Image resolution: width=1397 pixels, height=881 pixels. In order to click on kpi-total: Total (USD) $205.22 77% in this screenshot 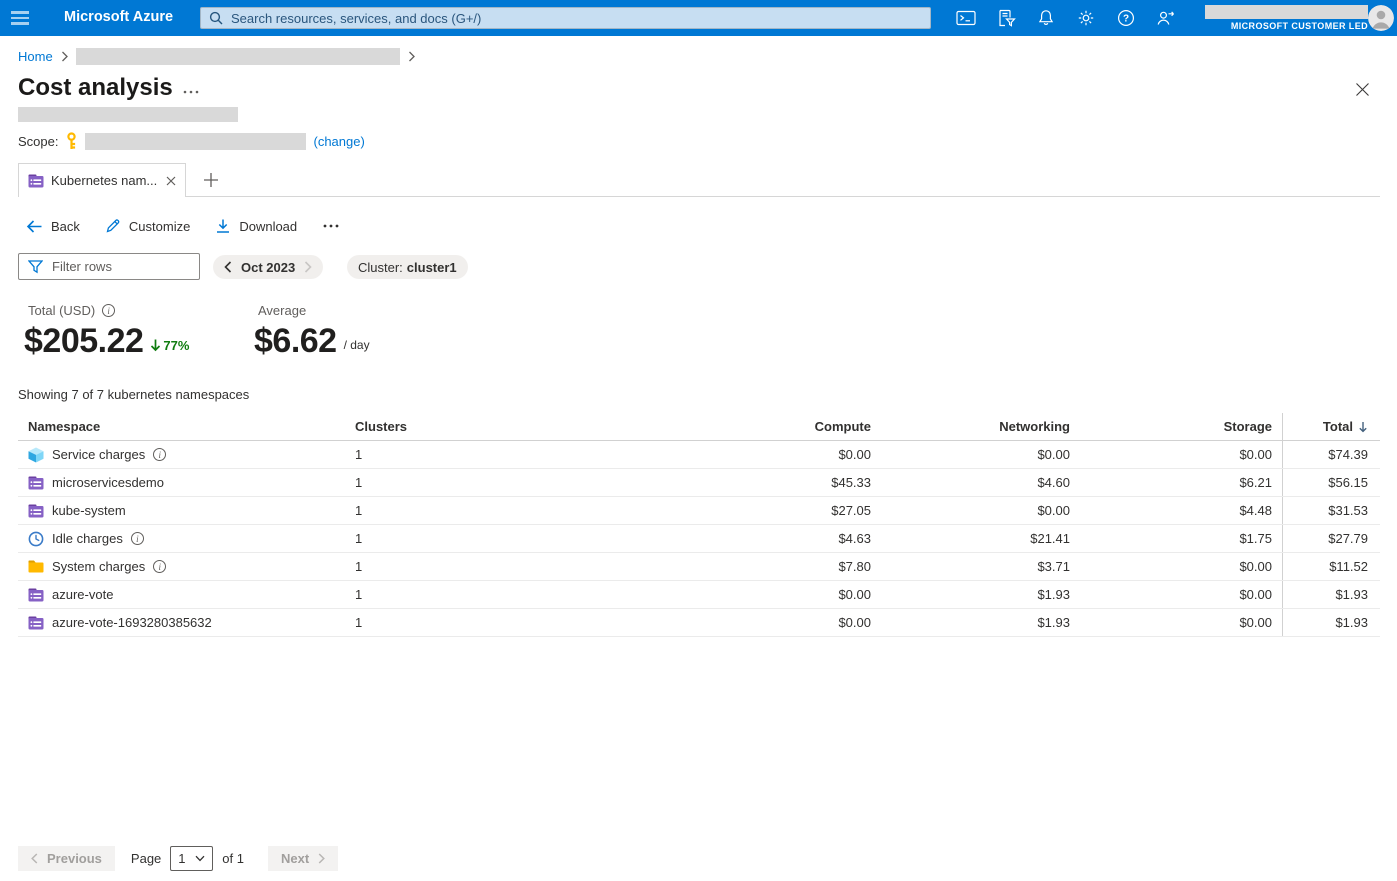, I will do `click(106, 331)`.